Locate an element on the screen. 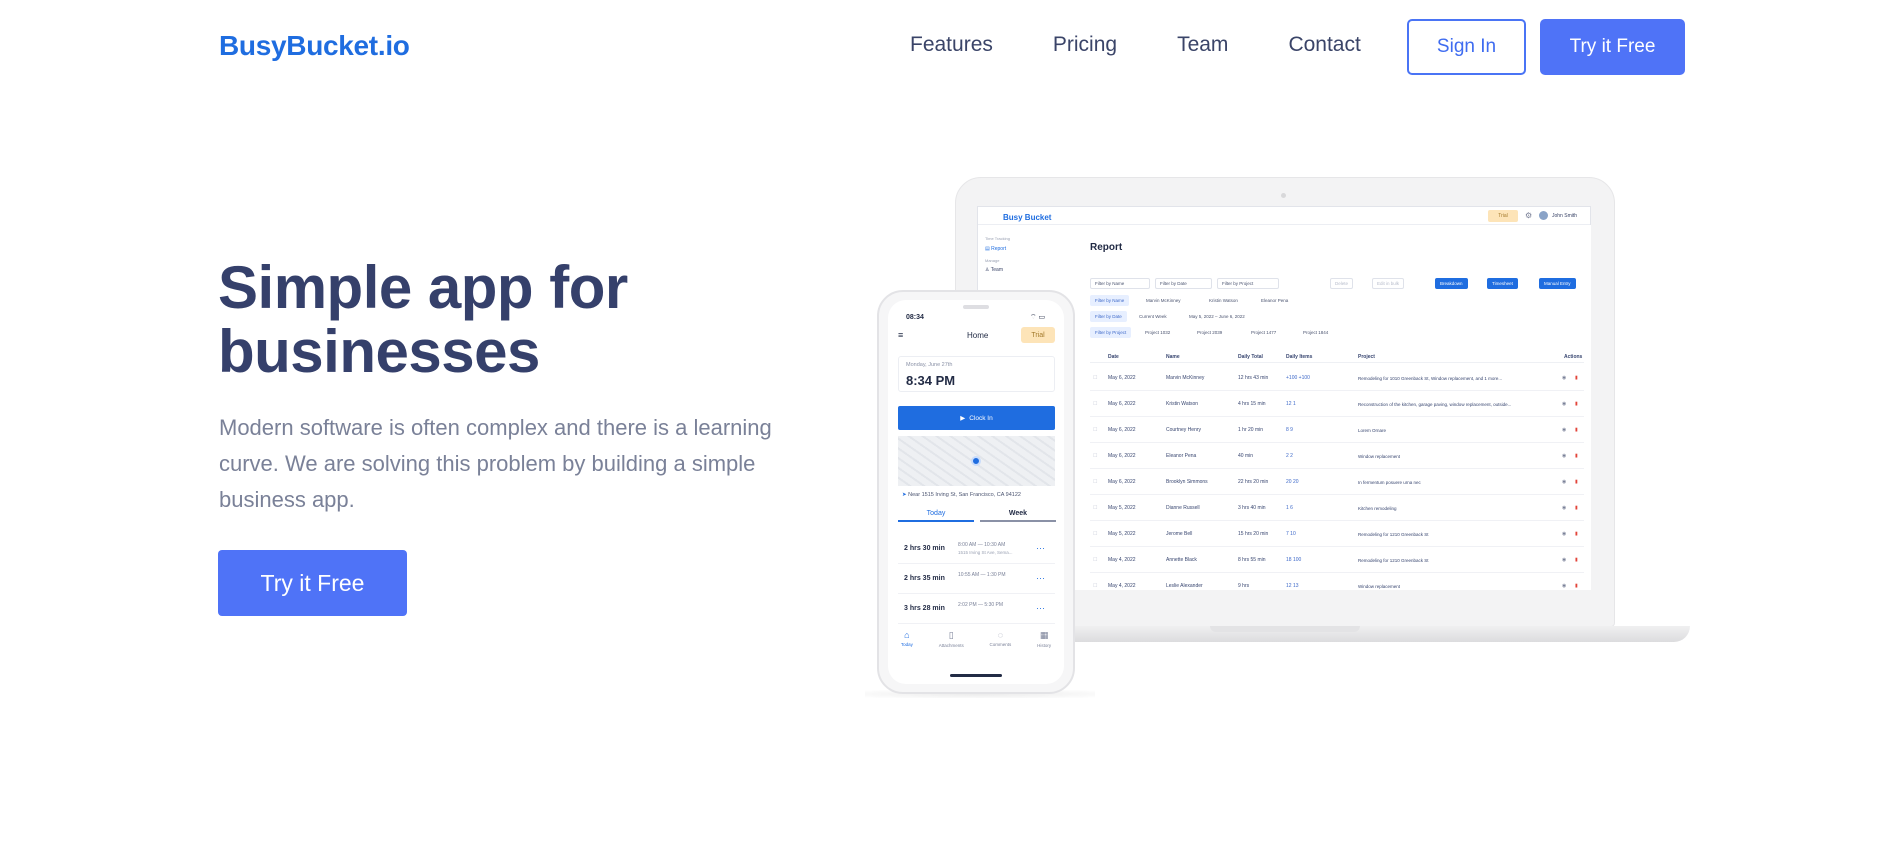 This screenshot has height=867, width=1897. home-icon: ⌂ is located at coordinates (907, 635).